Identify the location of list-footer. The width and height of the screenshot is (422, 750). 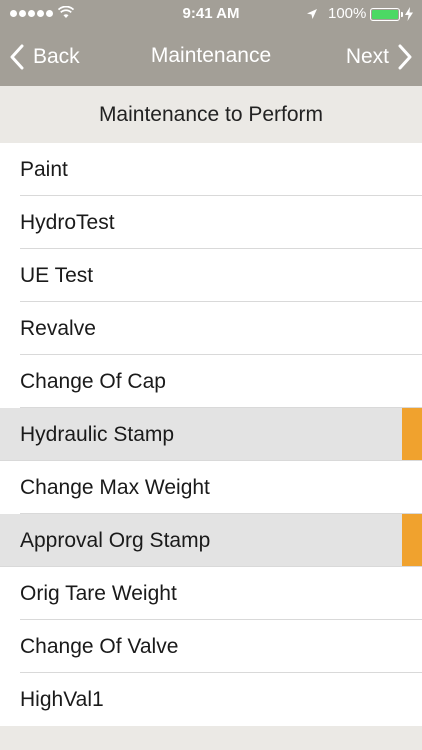
(211, 738).